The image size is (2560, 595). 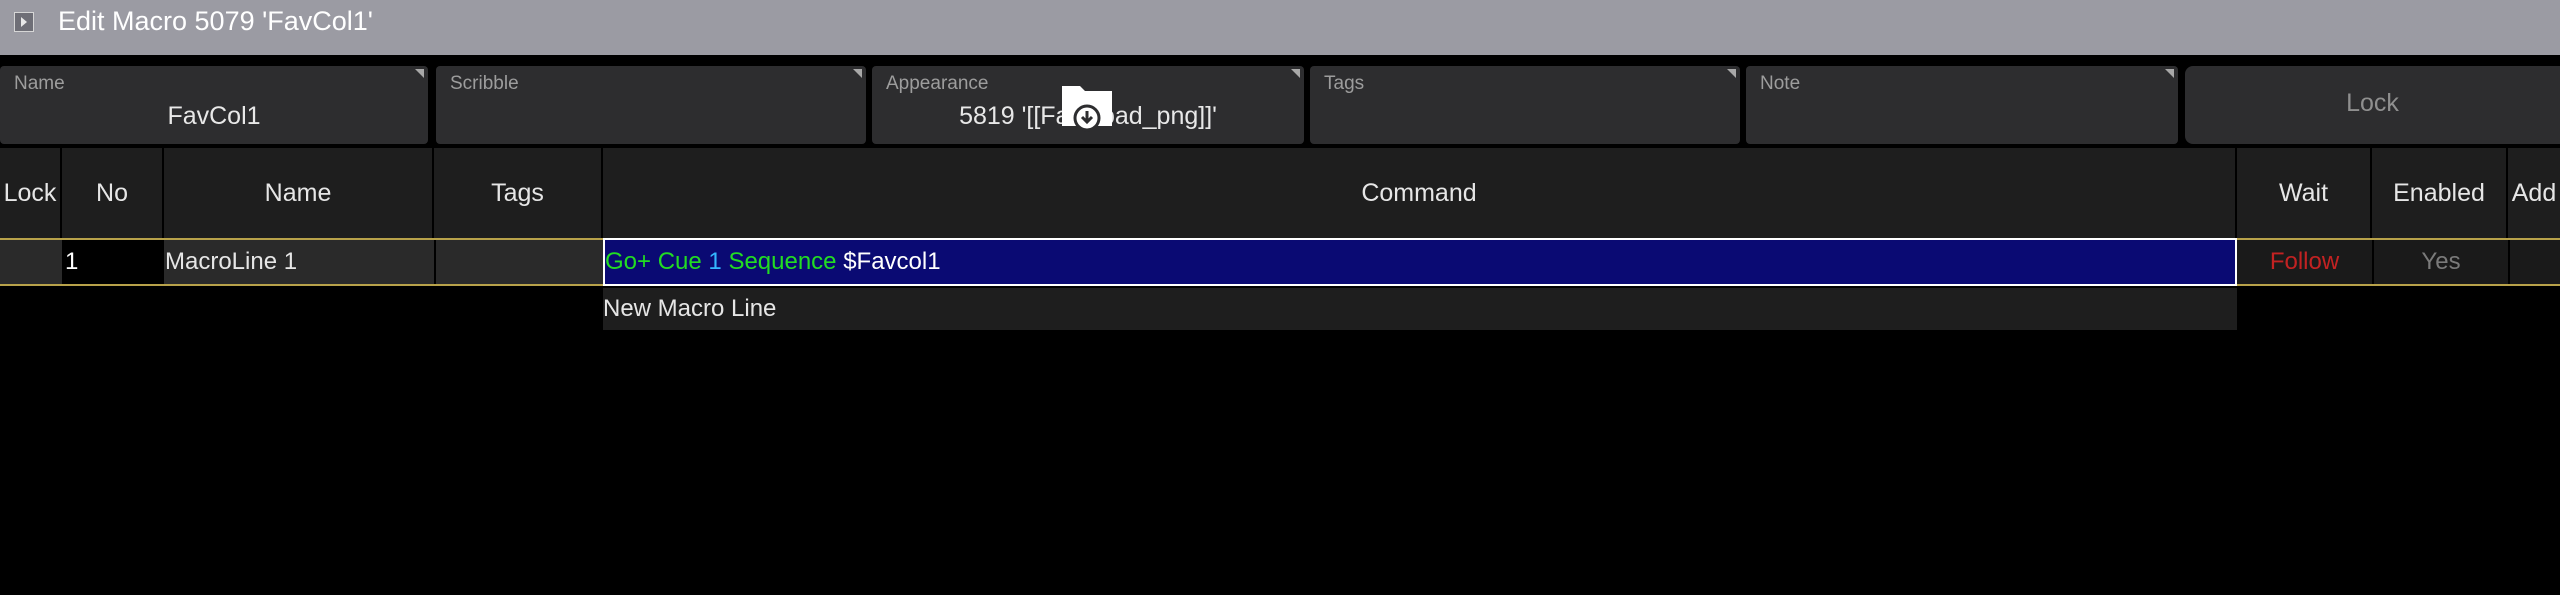 What do you see at coordinates (2440, 193) in the screenshot?
I see `column-header-enabled: Enabled` at bounding box center [2440, 193].